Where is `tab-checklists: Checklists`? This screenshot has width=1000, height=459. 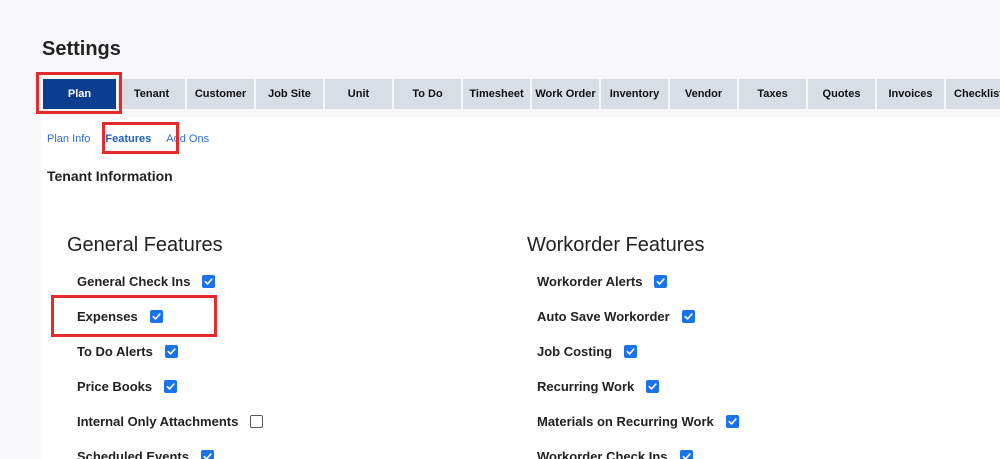
tab-checklists: Checklists is located at coordinates (973, 94).